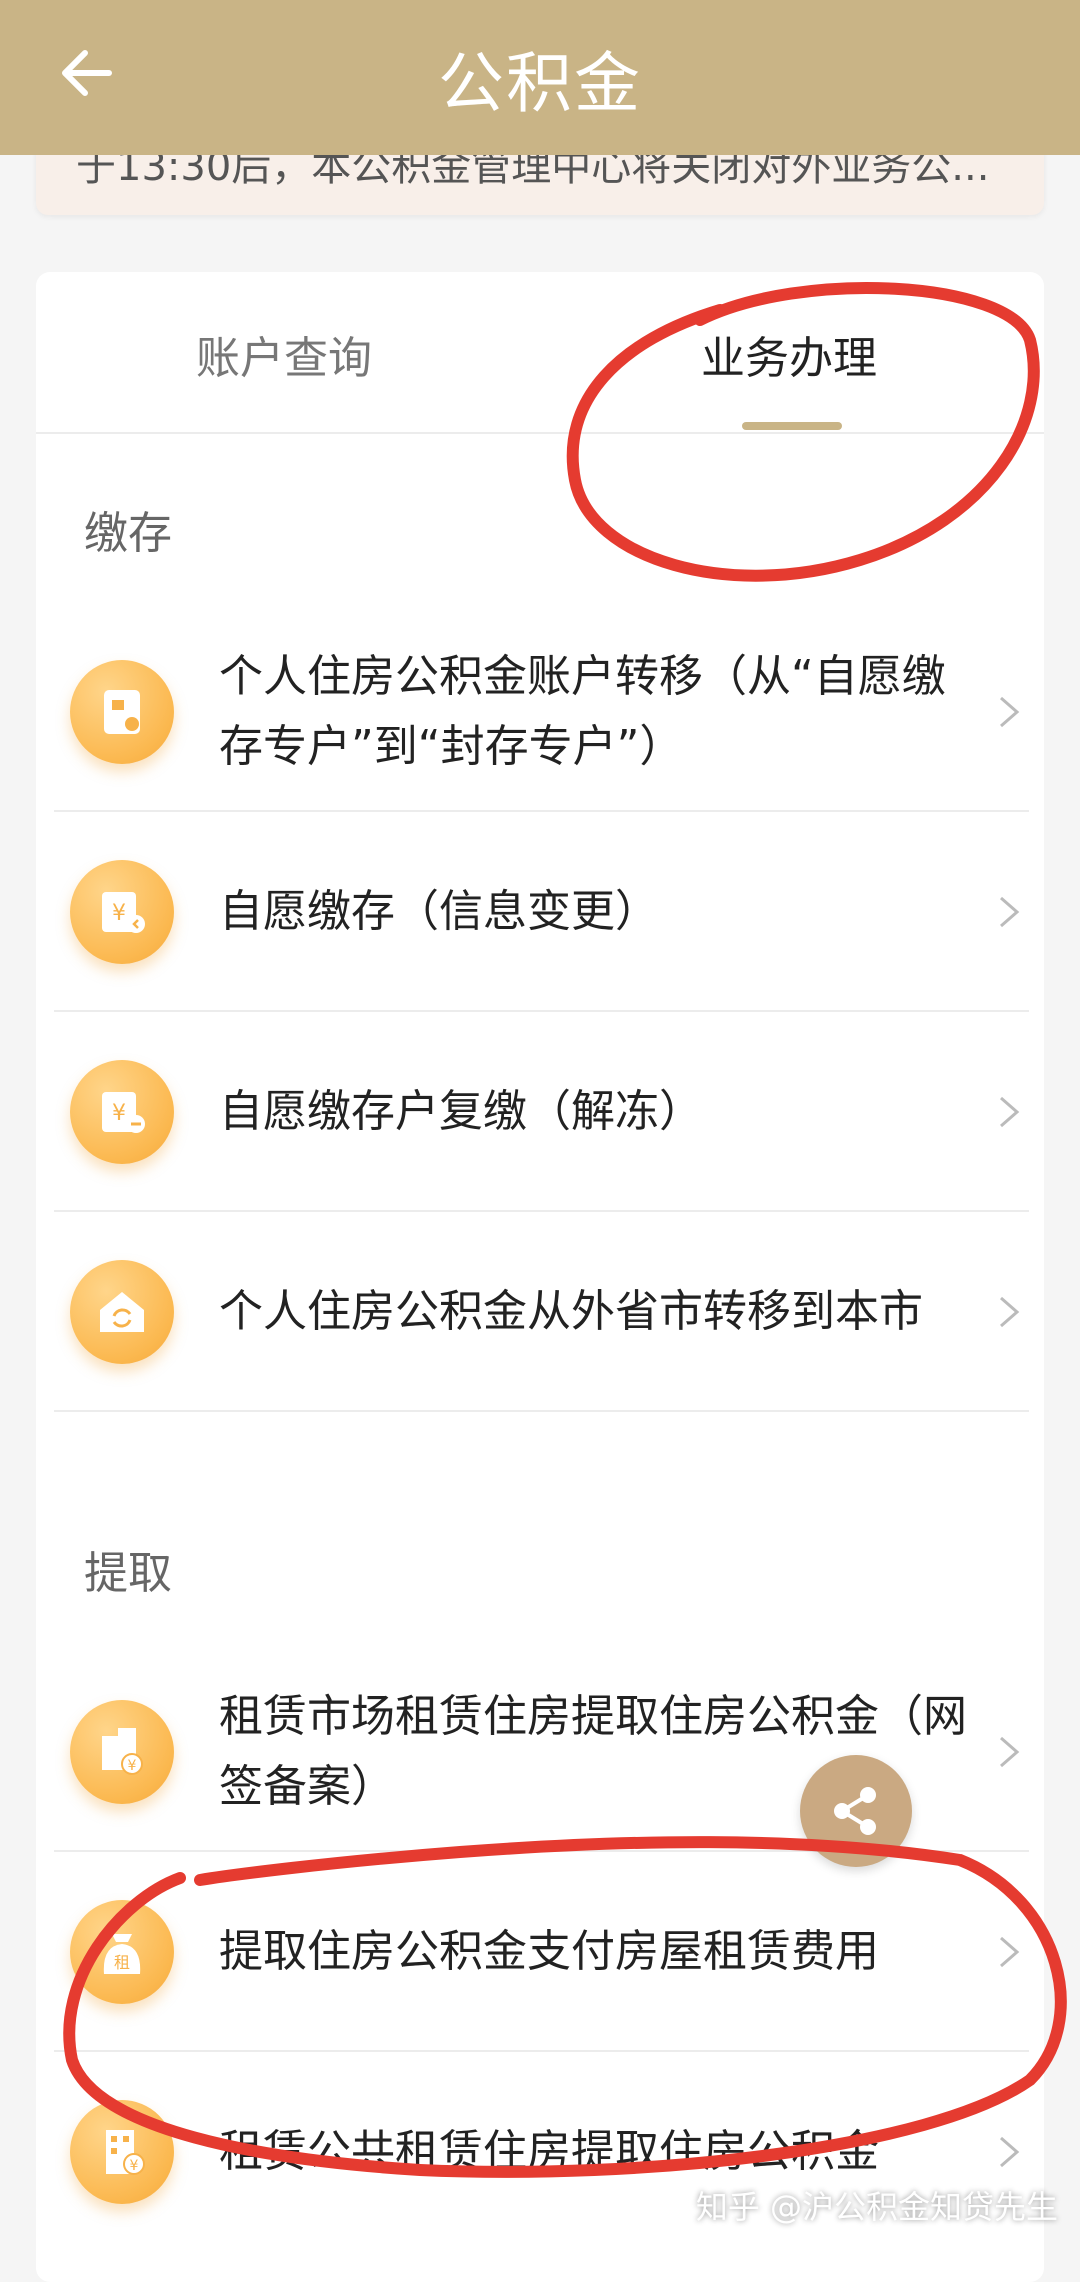 The height and width of the screenshot is (2282, 1080). Describe the element at coordinates (540, 353) in the screenshot. I see `tab-bar: 账户查询 业务办理` at that location.